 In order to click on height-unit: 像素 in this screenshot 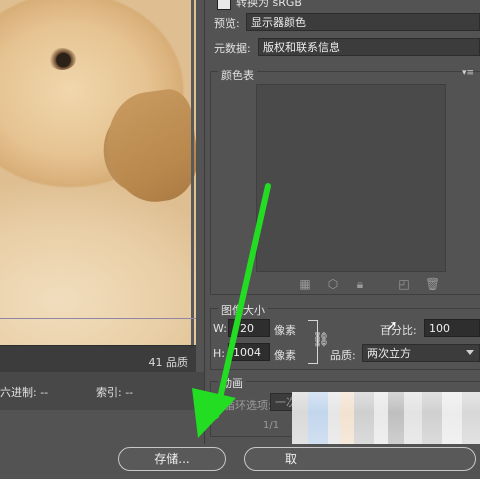, I will do `click(285, 355)`.